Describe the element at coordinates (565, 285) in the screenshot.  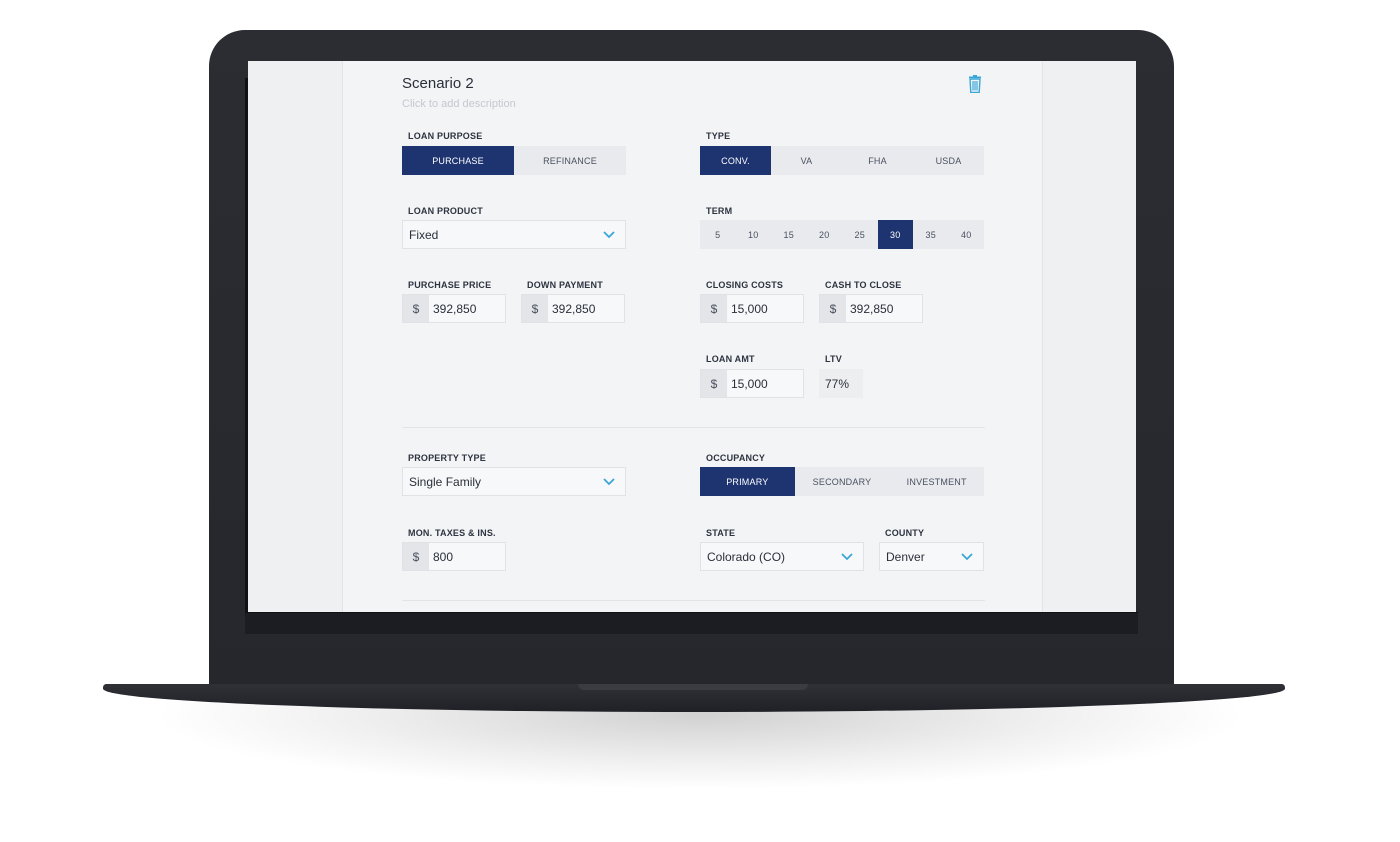
I see `down-payment-label: DOWN PAYMENT` at that location.